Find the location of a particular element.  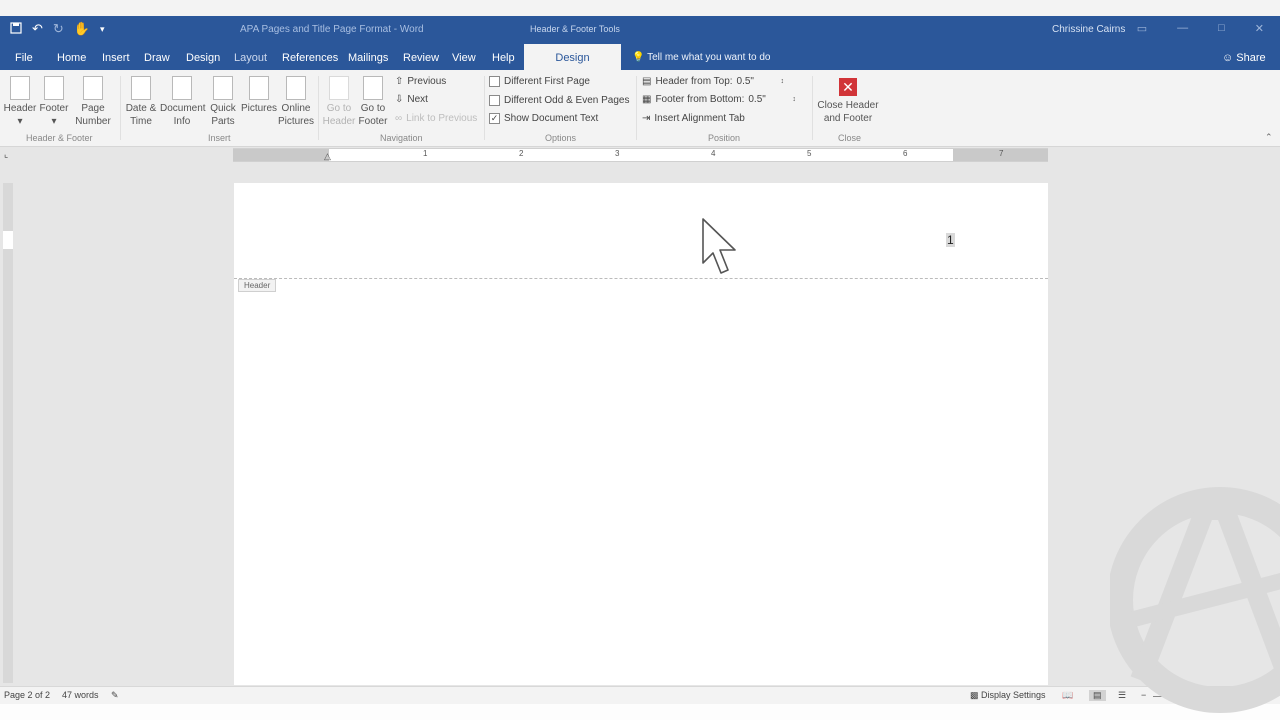

tab-header-footer-design: Design is located at coordinates (572, 57).